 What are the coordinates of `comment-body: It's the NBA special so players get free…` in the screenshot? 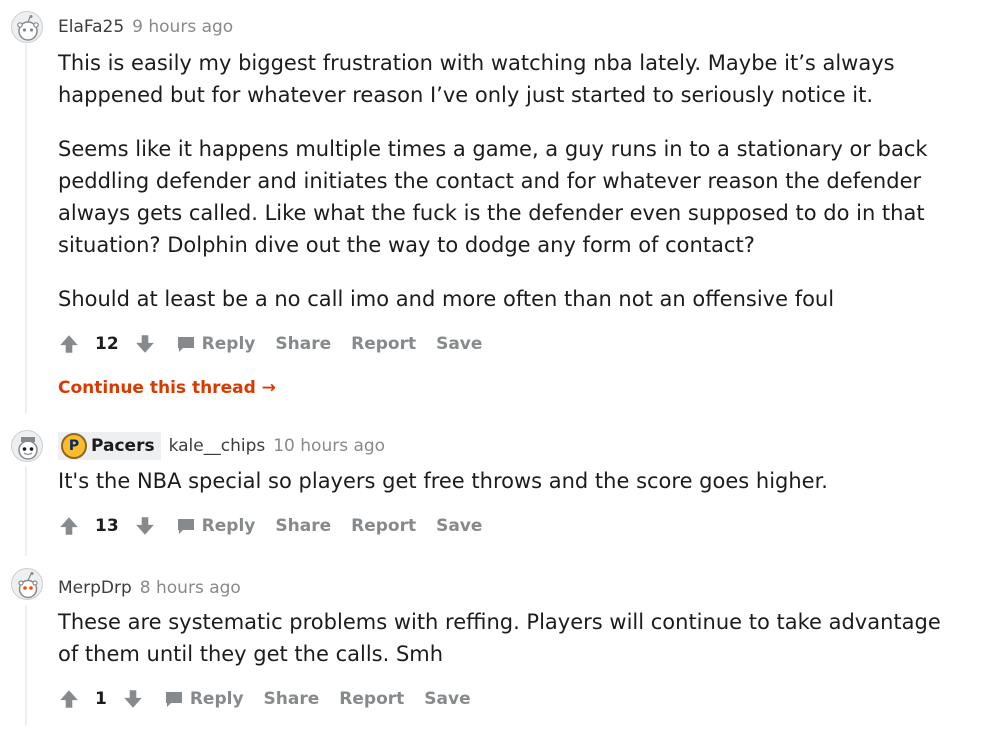 It's located at (508, 481).